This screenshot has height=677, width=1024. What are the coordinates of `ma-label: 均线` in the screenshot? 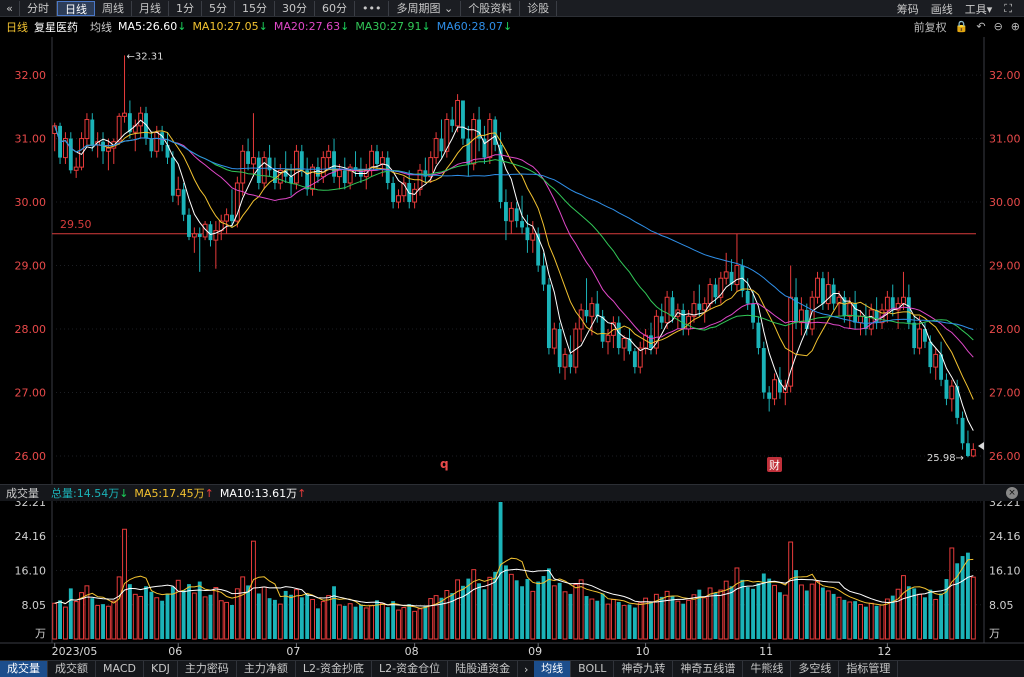 It's located at (101, 27).